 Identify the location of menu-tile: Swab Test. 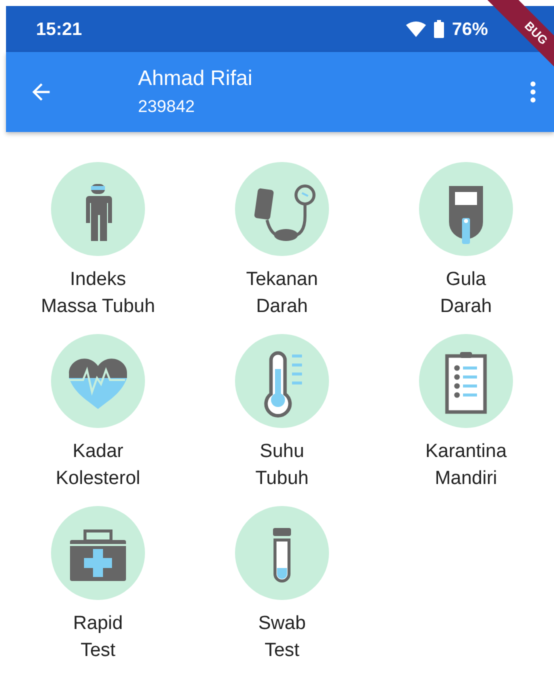
(282, 585).